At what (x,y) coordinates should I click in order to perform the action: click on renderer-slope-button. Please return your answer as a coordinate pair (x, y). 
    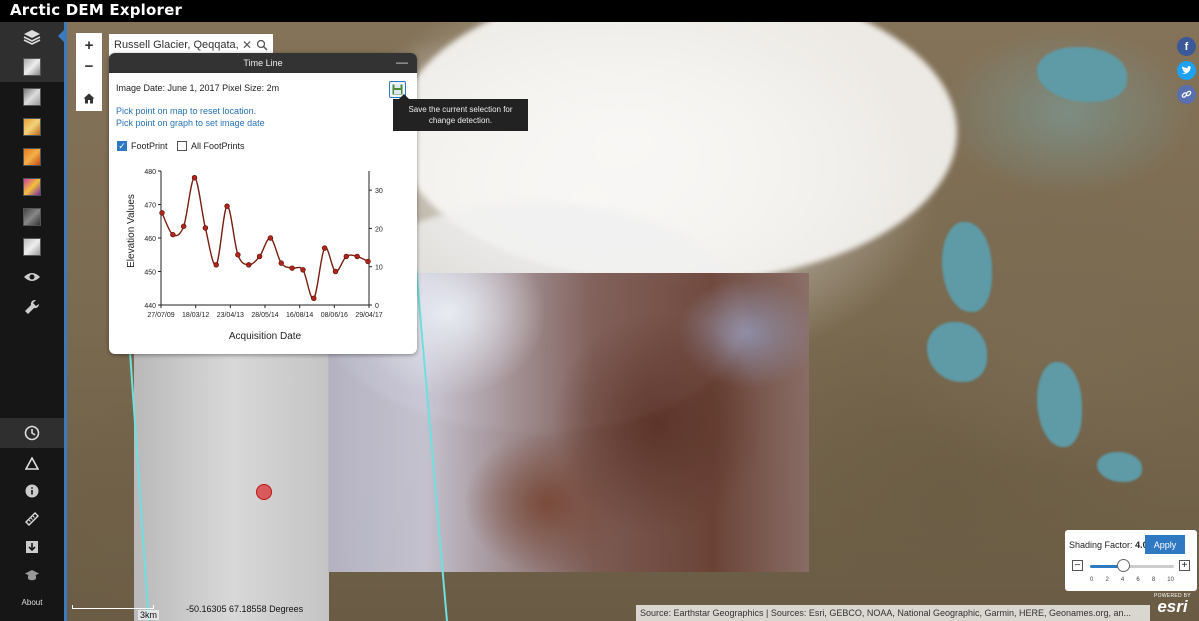
    Looking at the image, I should click on (32, 187).